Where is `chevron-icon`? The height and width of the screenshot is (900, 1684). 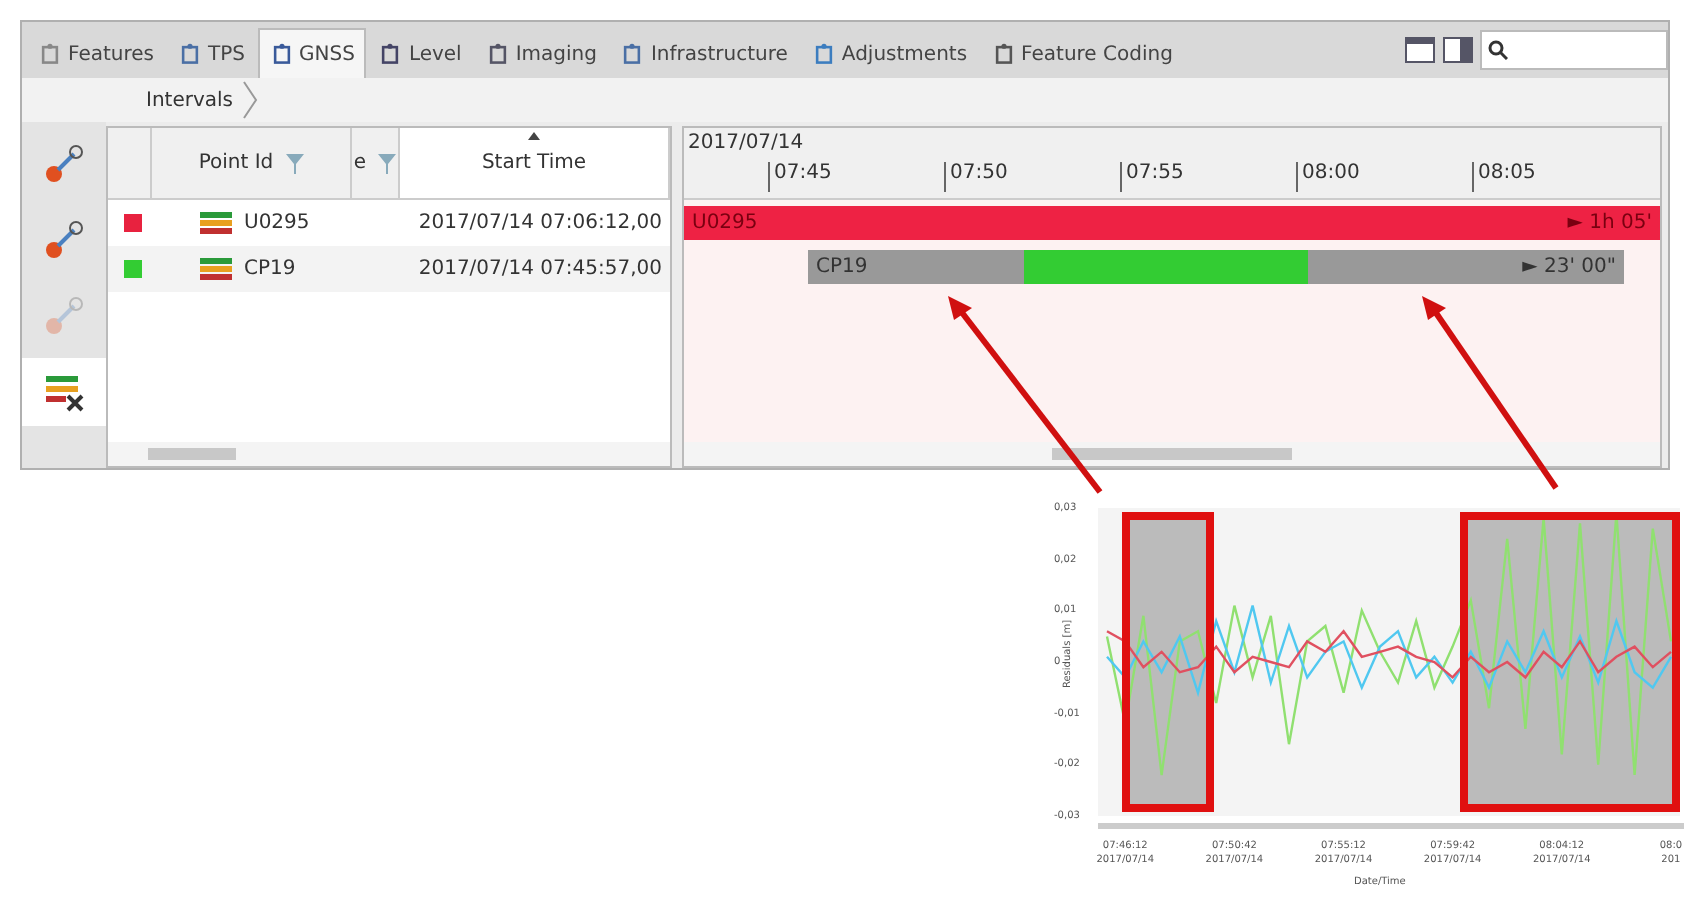
chevron-icon is located at coordinates (249, 100).